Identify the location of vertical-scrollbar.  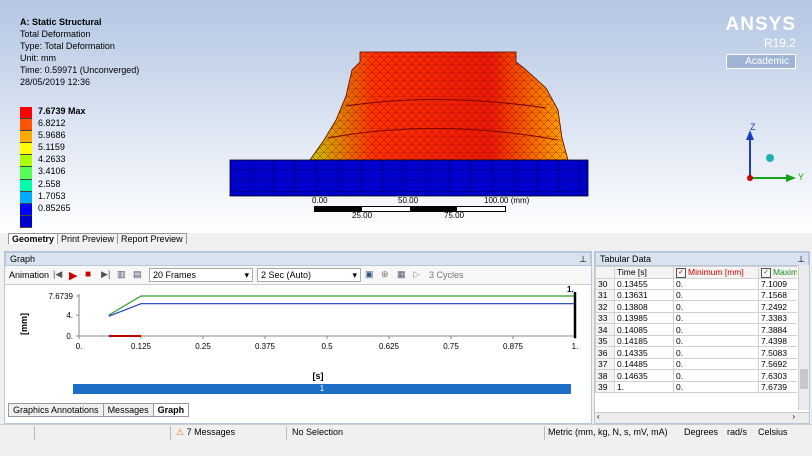
(803, 337).